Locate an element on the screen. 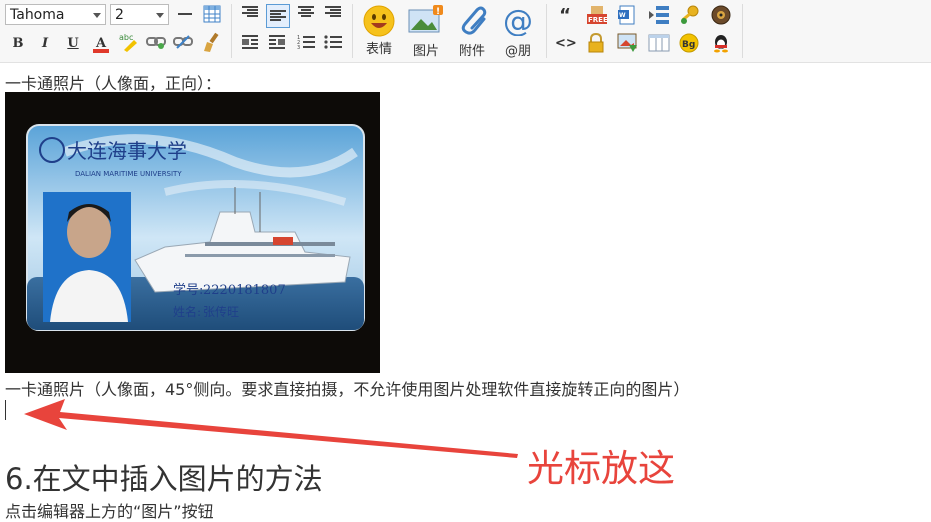 This screenshot has width=931, height=522. align-center-button is located at coordinates (306, 15).